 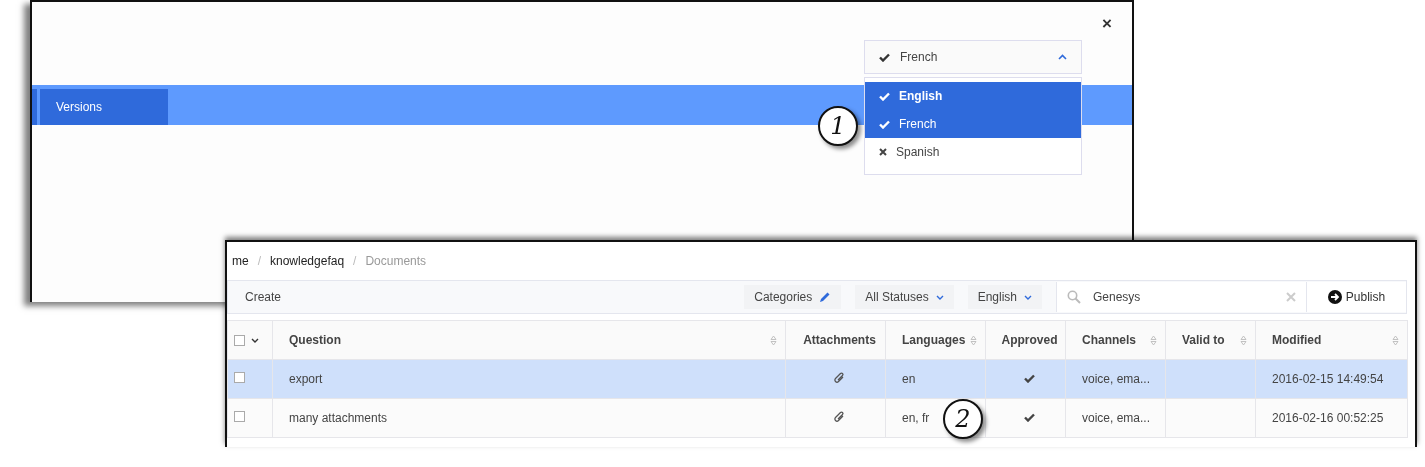 What do you see at coordinates (973, 124) in the screenshot?
I see `language-option: French` at bounding box center [973, 124].